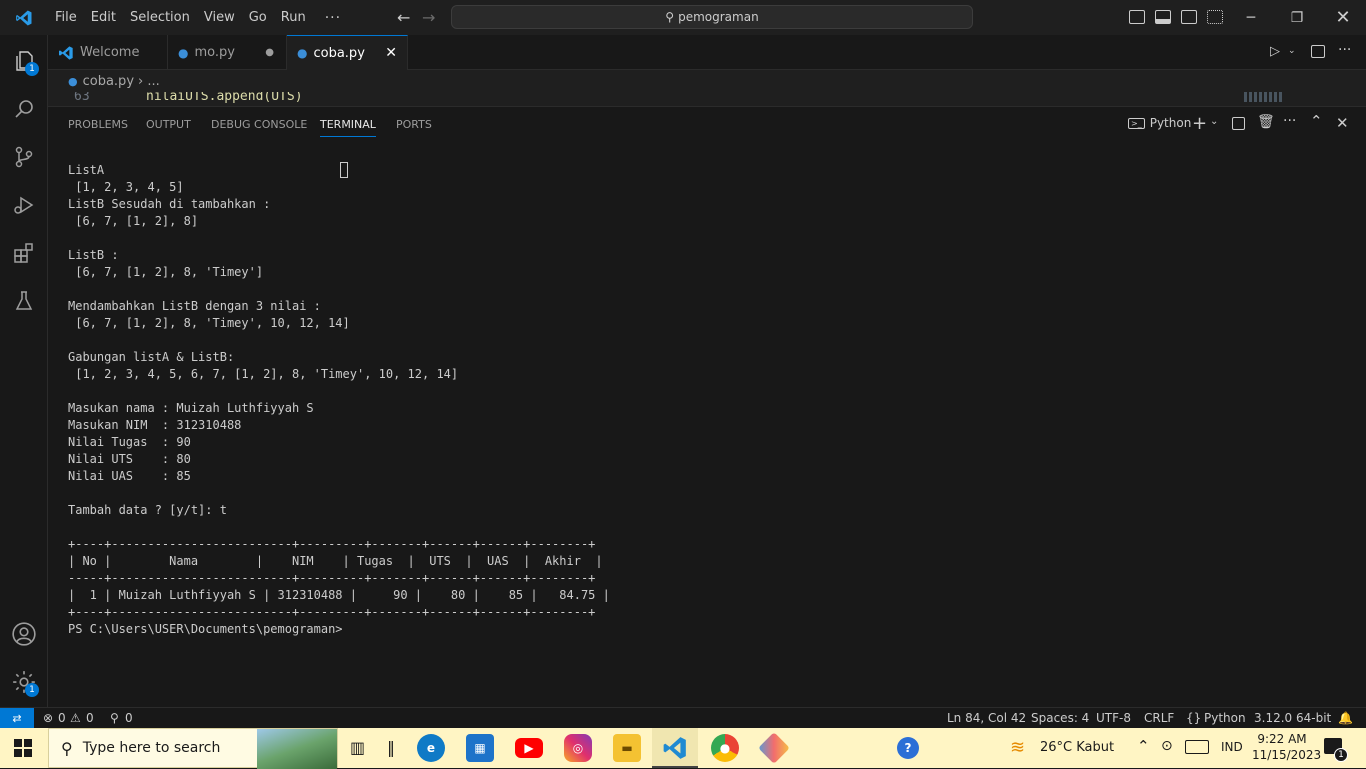 The image size is (1366, 769). I want to click on ports-icon: ⚲, so click(114, 718).